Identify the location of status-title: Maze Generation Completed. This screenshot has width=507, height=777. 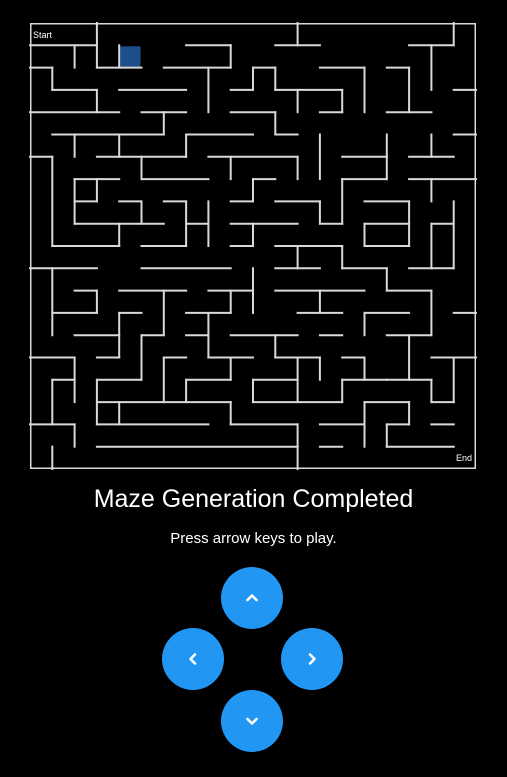
(253, 499).